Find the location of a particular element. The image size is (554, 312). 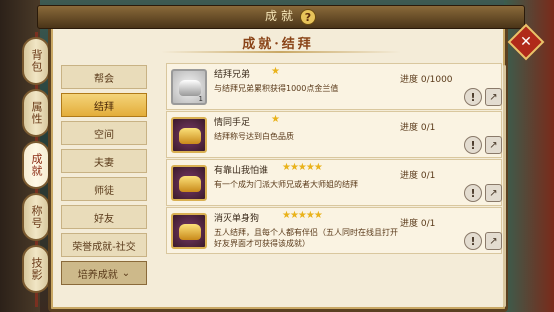

category-guild: 帮会 is located at coordinates (104, 77).